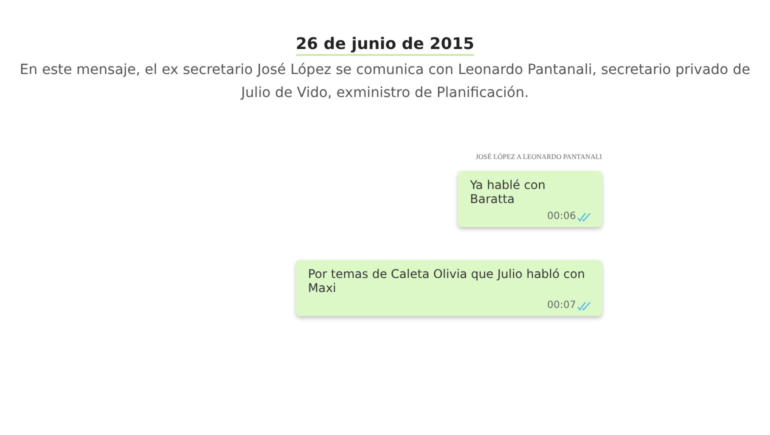 The height and width of the screenshot is (435, 770). I want to click on message-text: Por temas de Caleta Olivia que Julio habló con Maxi, so click(447, 281).